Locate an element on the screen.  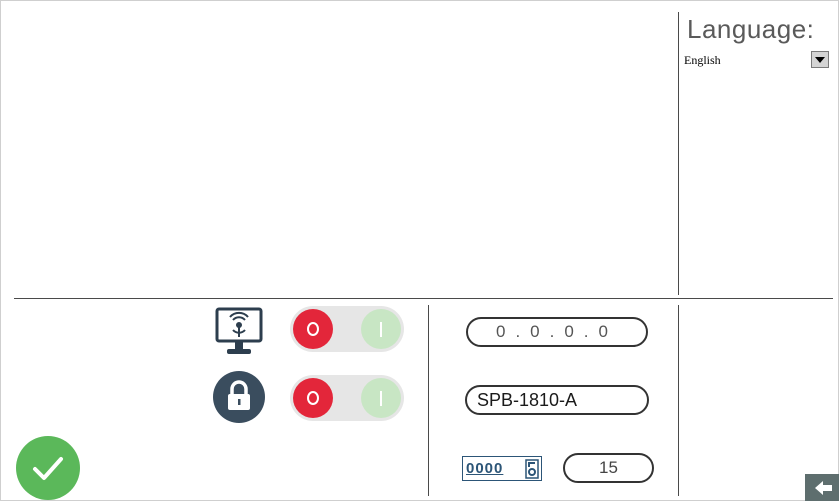
arrow-left-icon is located at coordinates (823, 488).